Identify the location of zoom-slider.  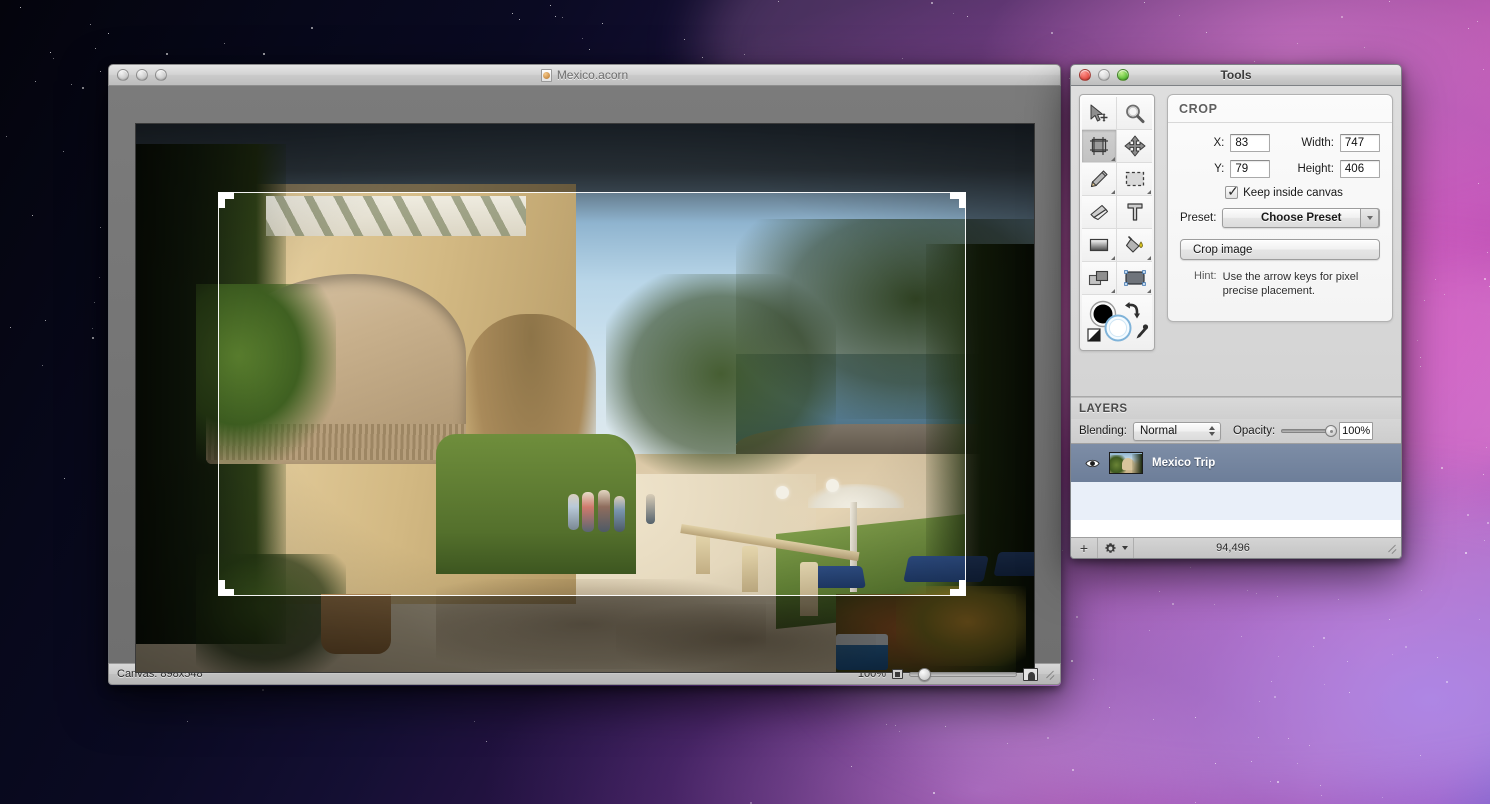
(963, 674).